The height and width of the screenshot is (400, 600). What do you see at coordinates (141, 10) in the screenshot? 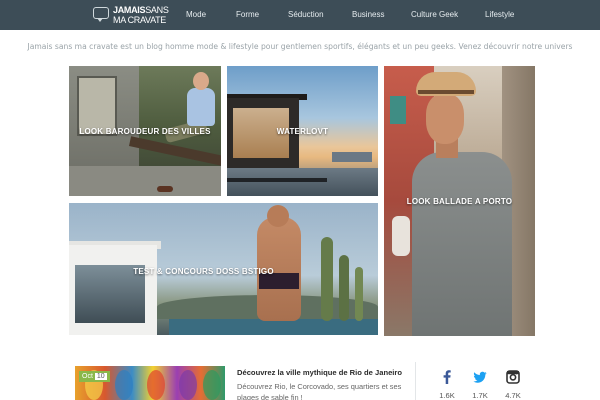
I see `logo-line1: JAMAISSANS` at bounding box center [141, 10].